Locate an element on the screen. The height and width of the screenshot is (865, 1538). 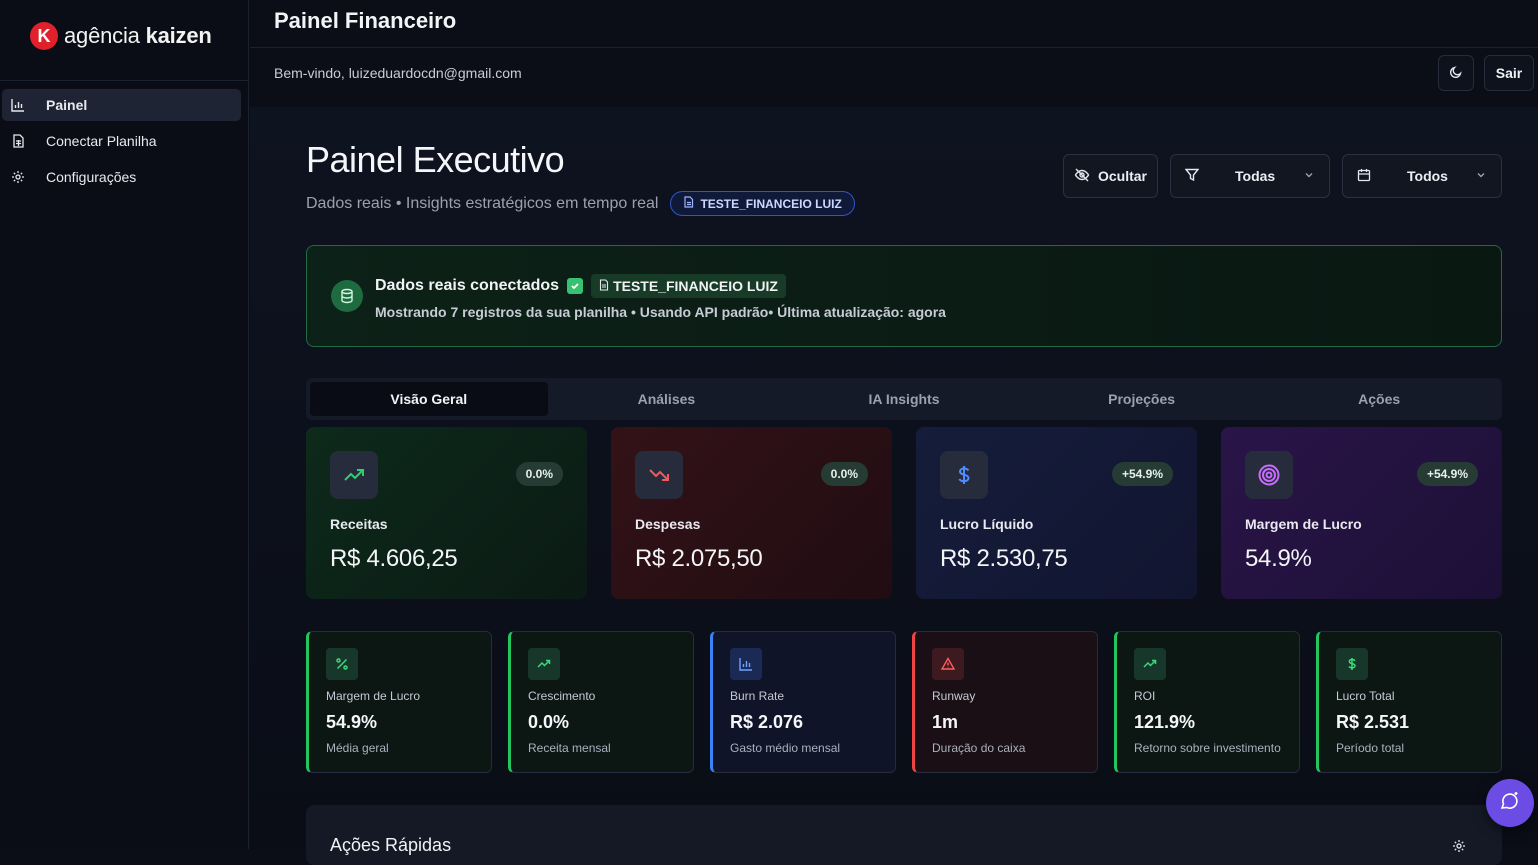
metric-card-roi: ROI 121.9% Retorno sobre investimento is located at coordinates (1207, 702).